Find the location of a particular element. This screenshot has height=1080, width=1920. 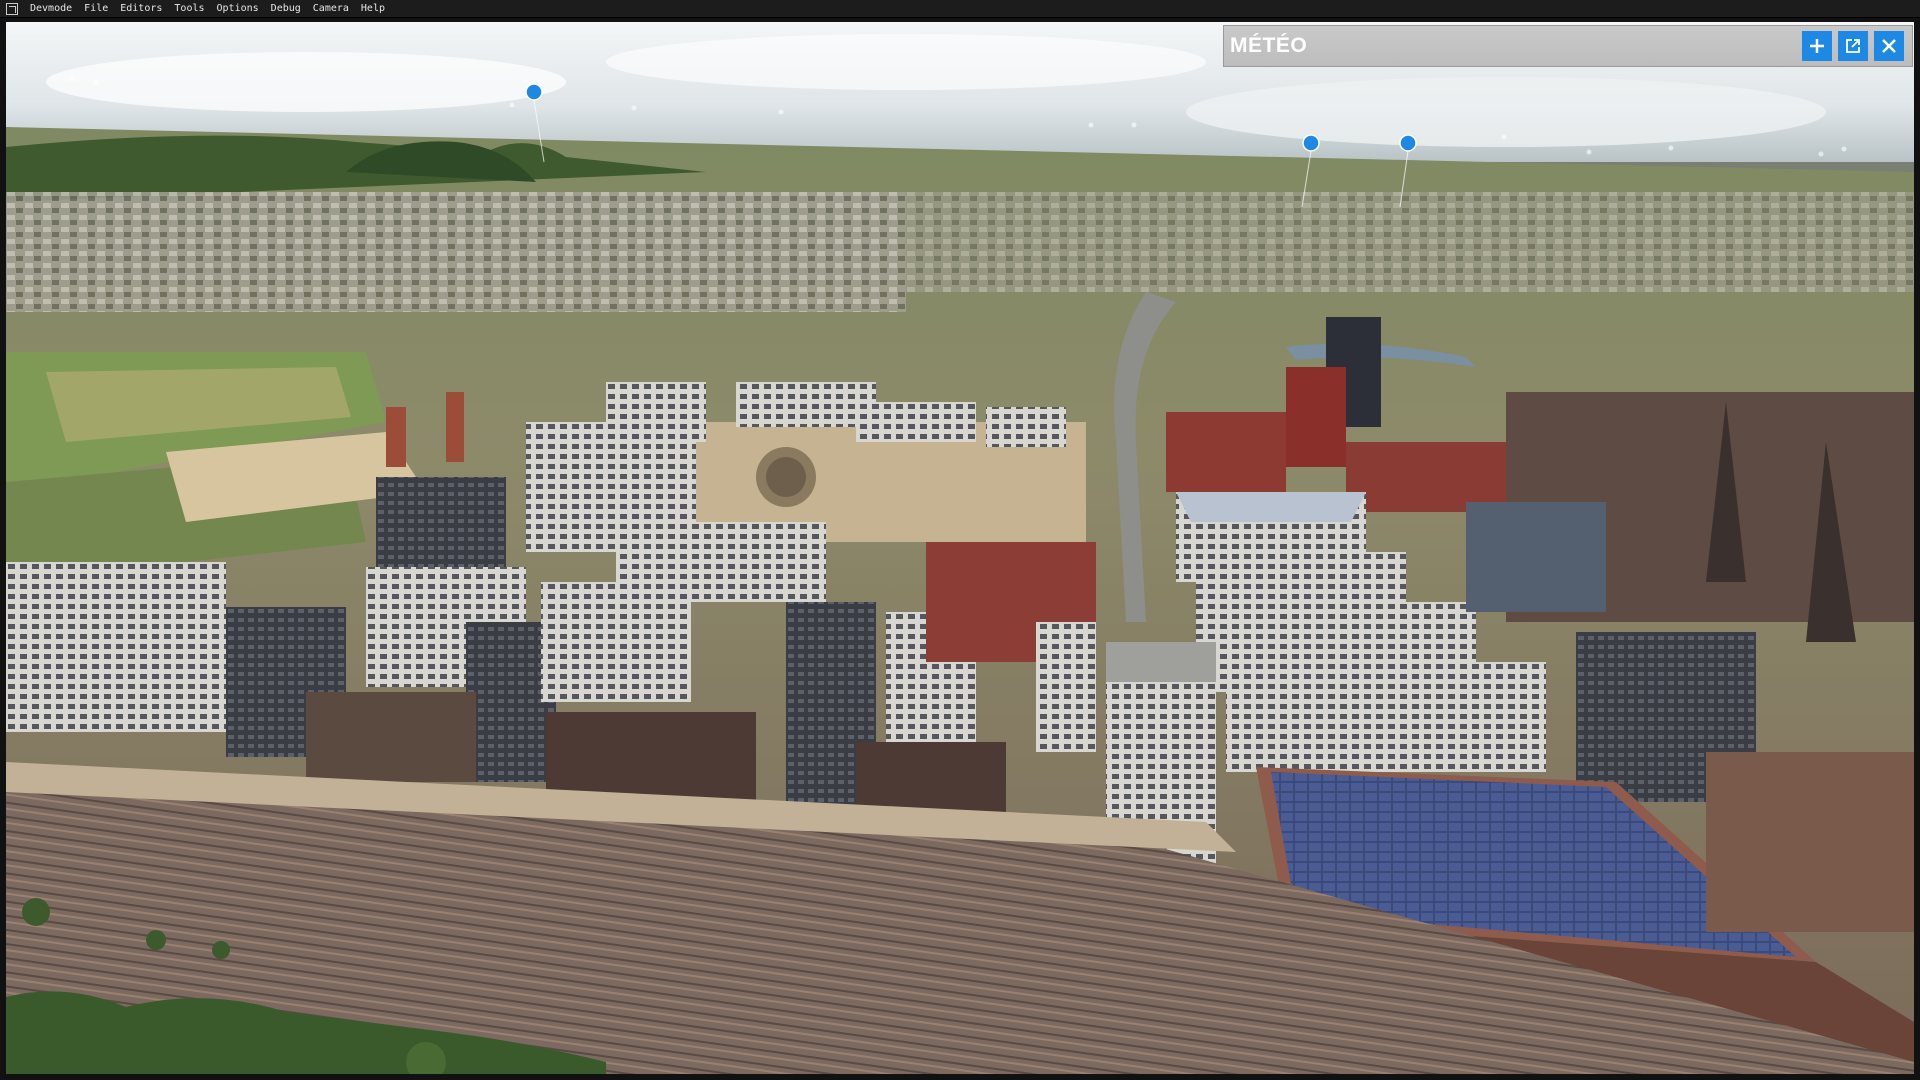

menu-file: File is located at coordinates (96, 8).